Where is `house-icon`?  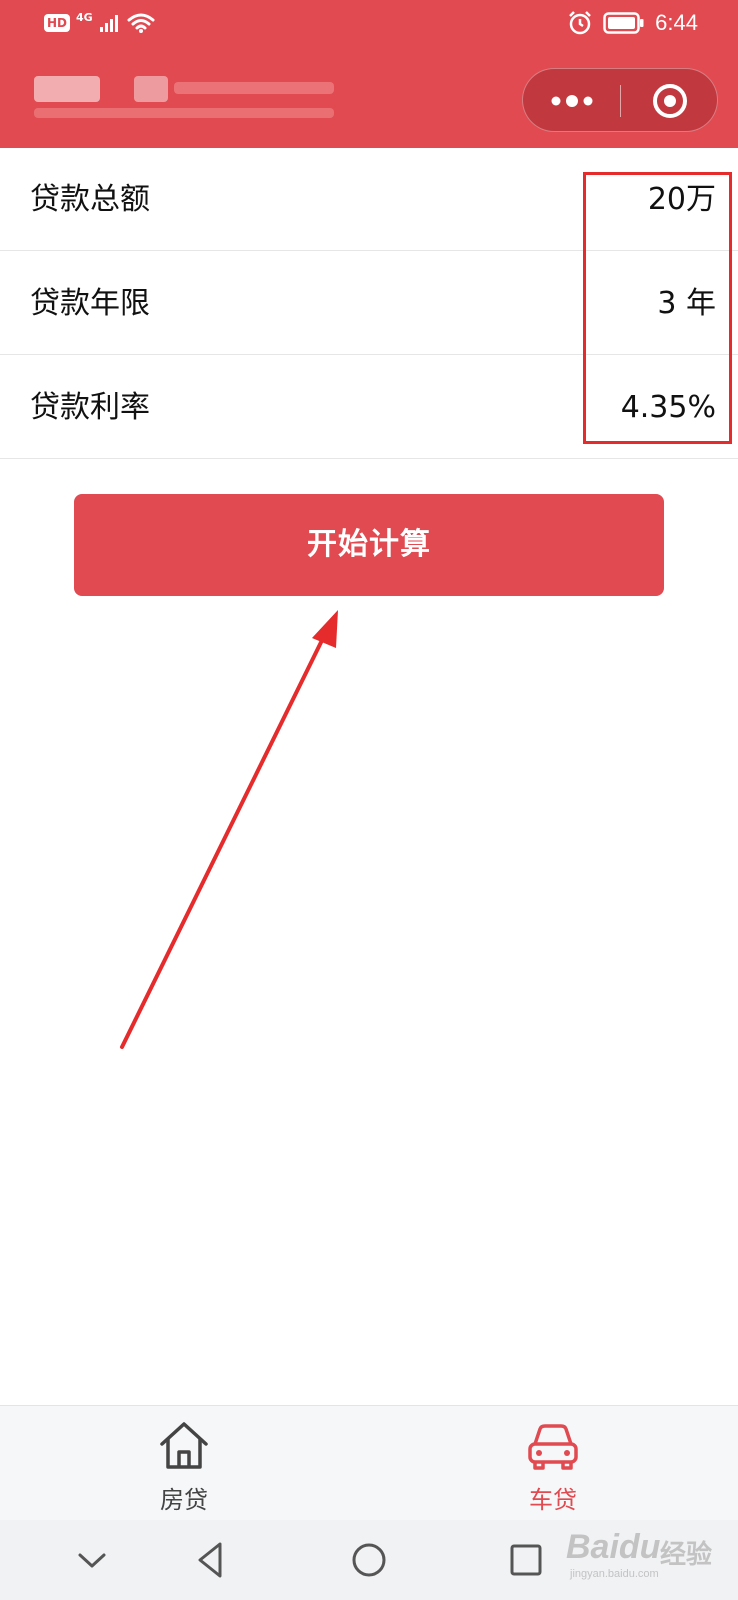 house-icon is located at coordinates (184, 1445).